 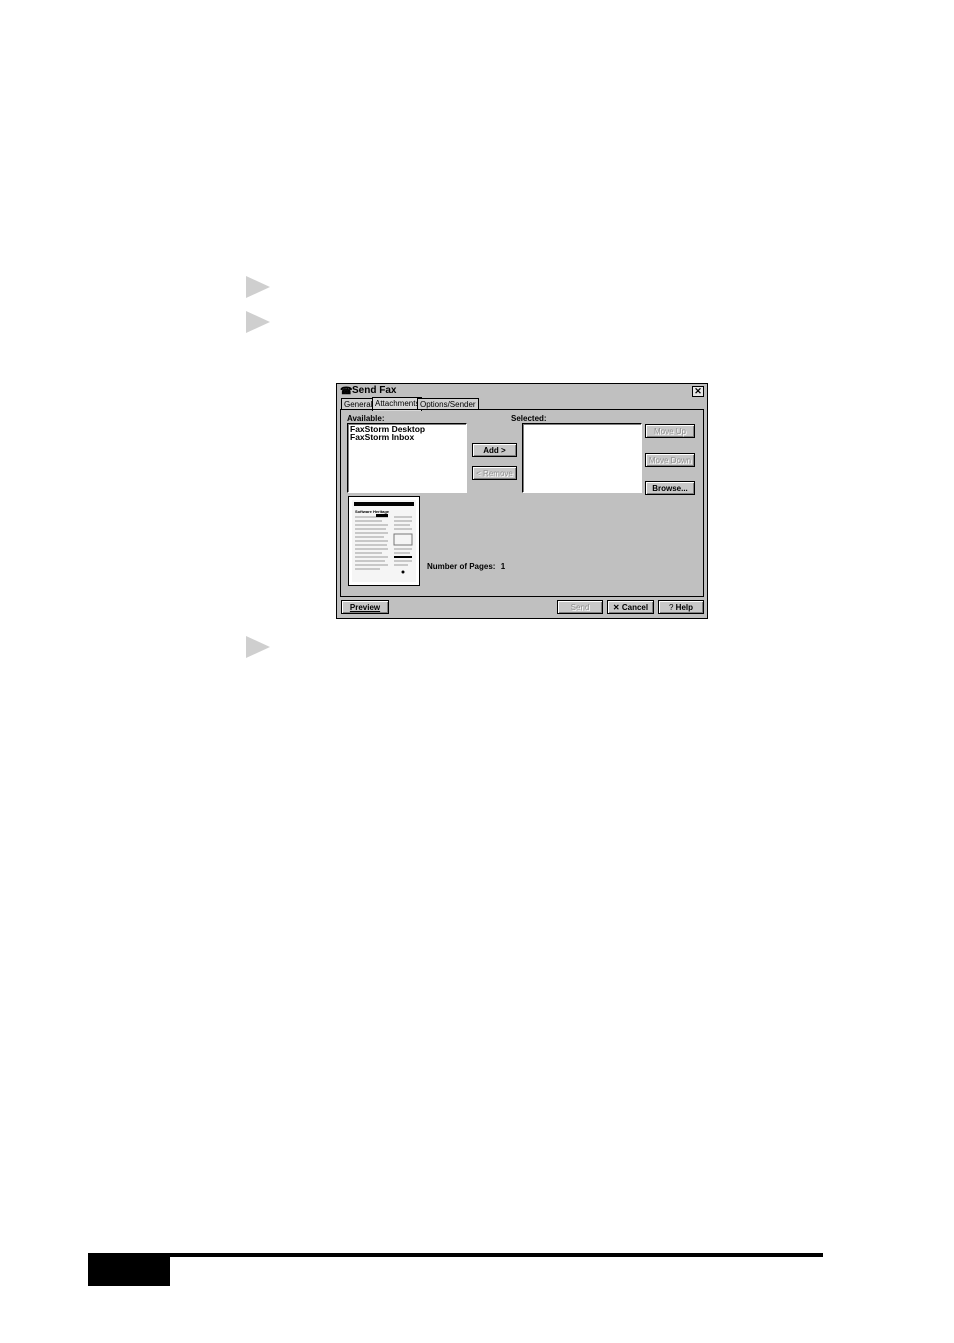 I want to click on add-button: Add >, so click(x=494, y=450).